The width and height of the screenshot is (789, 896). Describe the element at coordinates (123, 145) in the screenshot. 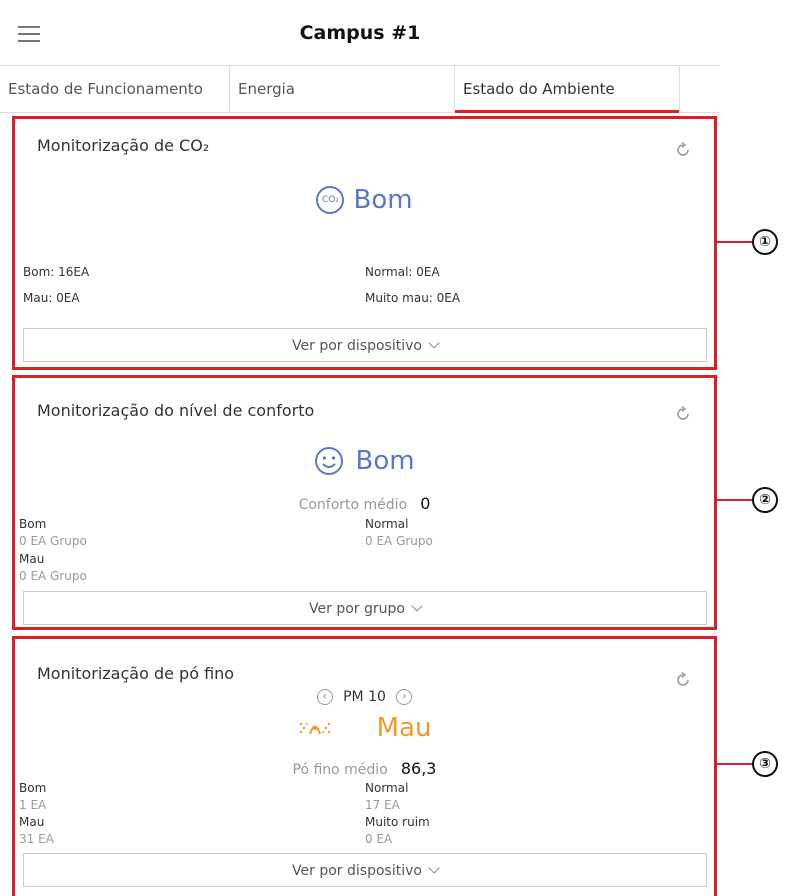

I see `co2-panel-title: Monitorização de CO₂` at that location.